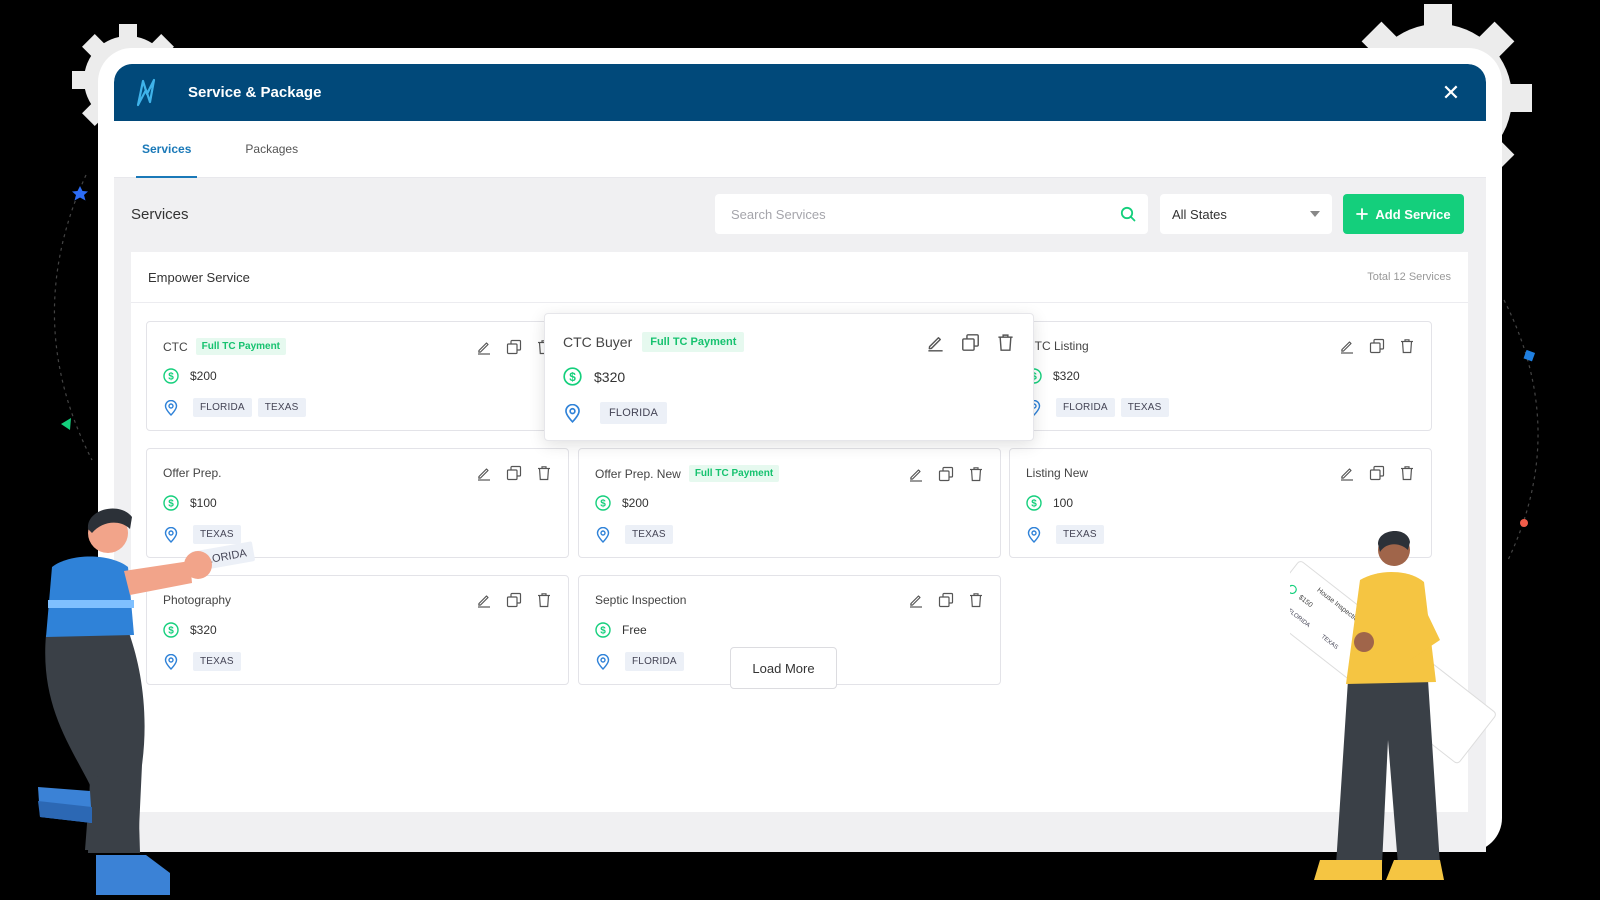  What do you see at coordinates (634, 630) in the screenshot?
I see `service-price: Free` at bounding box center [634, 630].